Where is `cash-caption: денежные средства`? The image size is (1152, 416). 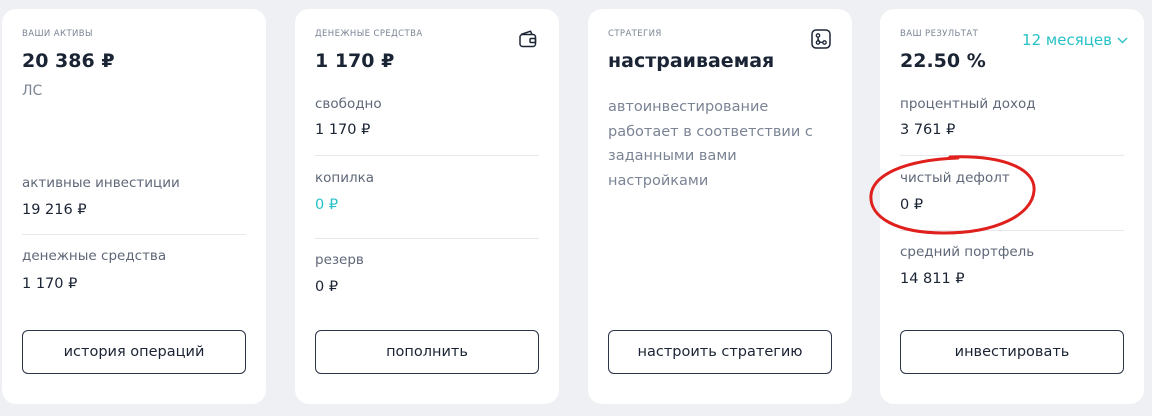 cash-caption: денежные средства is located at coordinates (369, 34).